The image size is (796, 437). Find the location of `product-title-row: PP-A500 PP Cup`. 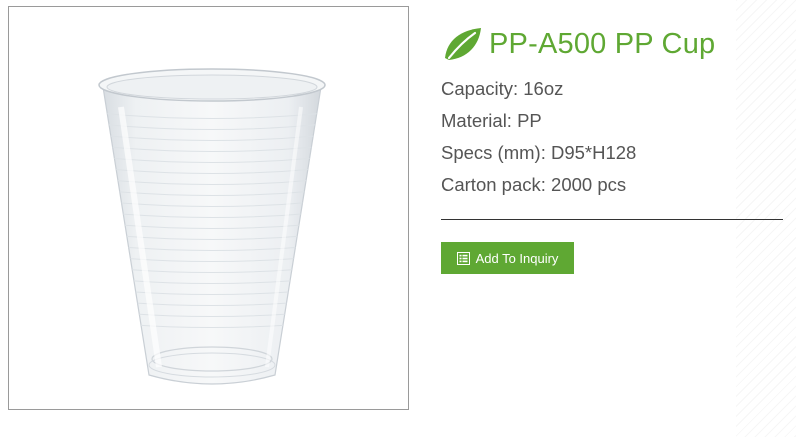

product-title-row: PP-A500 PP Cup is located at coordinates (578, 44).